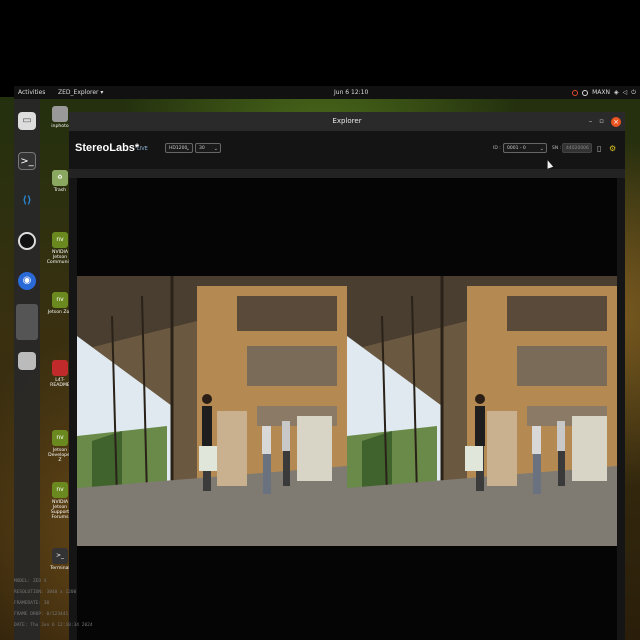  Describe the element at coordinates (601, 121) in the screenshot. I see `maximize-icon: ▫` at that location.